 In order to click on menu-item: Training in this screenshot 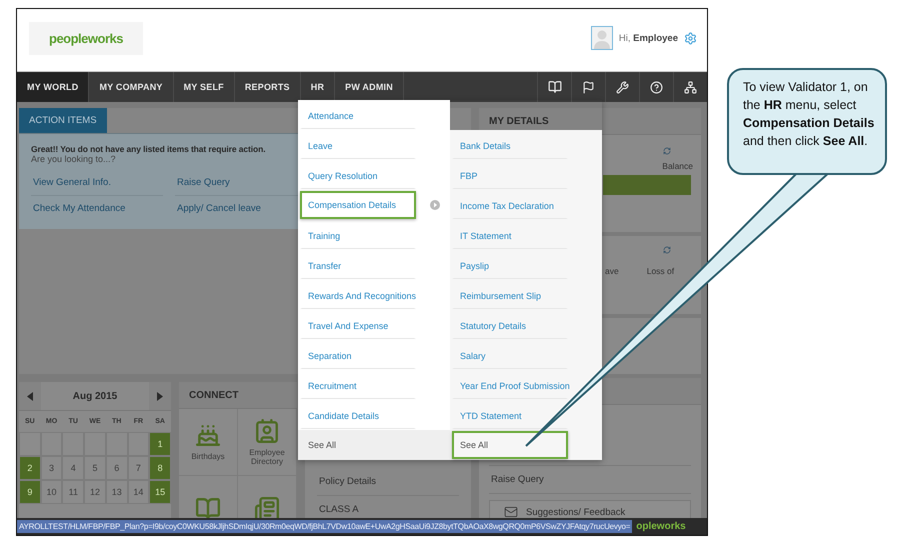, I will do `click(358, 235)`.